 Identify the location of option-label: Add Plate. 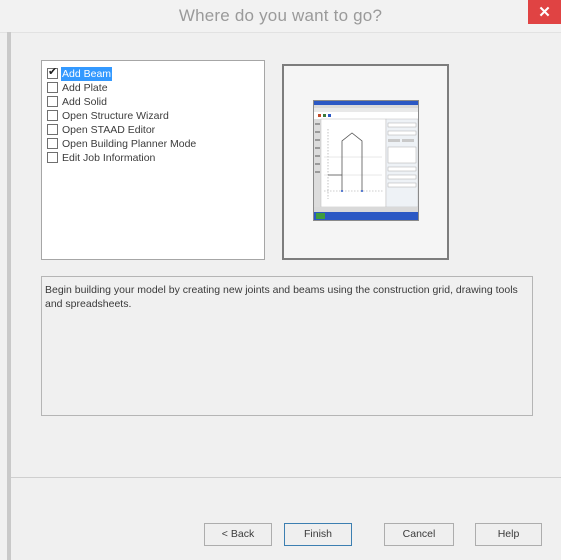
(85, 88).